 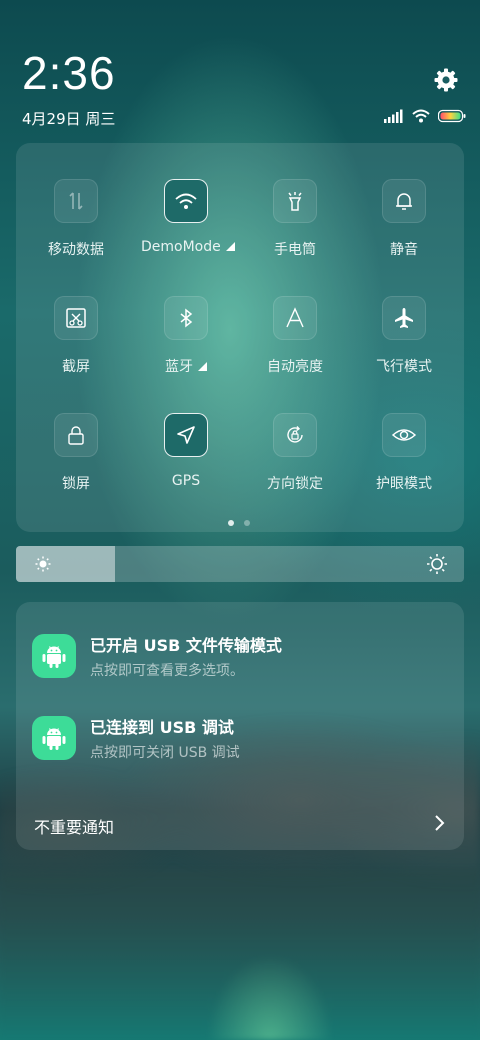 I want to click on tile-airplane: 飞行模式, so click(x=404, y=336).